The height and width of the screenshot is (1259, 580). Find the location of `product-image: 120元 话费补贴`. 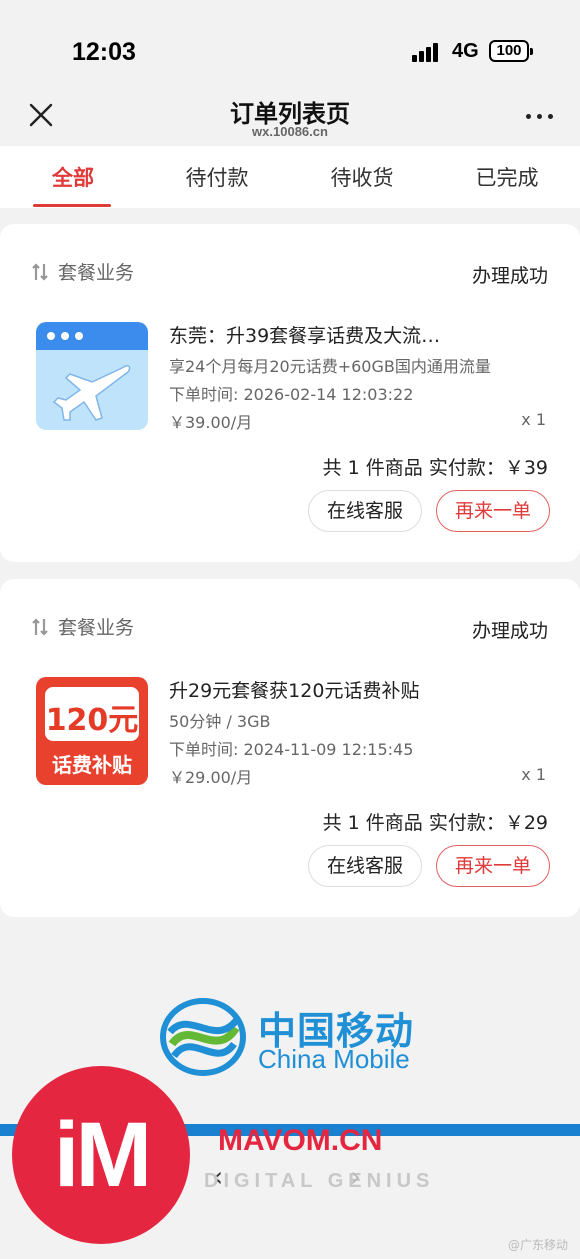

product-image: 120元 话费补贴 is located at coordinates (92, 731).